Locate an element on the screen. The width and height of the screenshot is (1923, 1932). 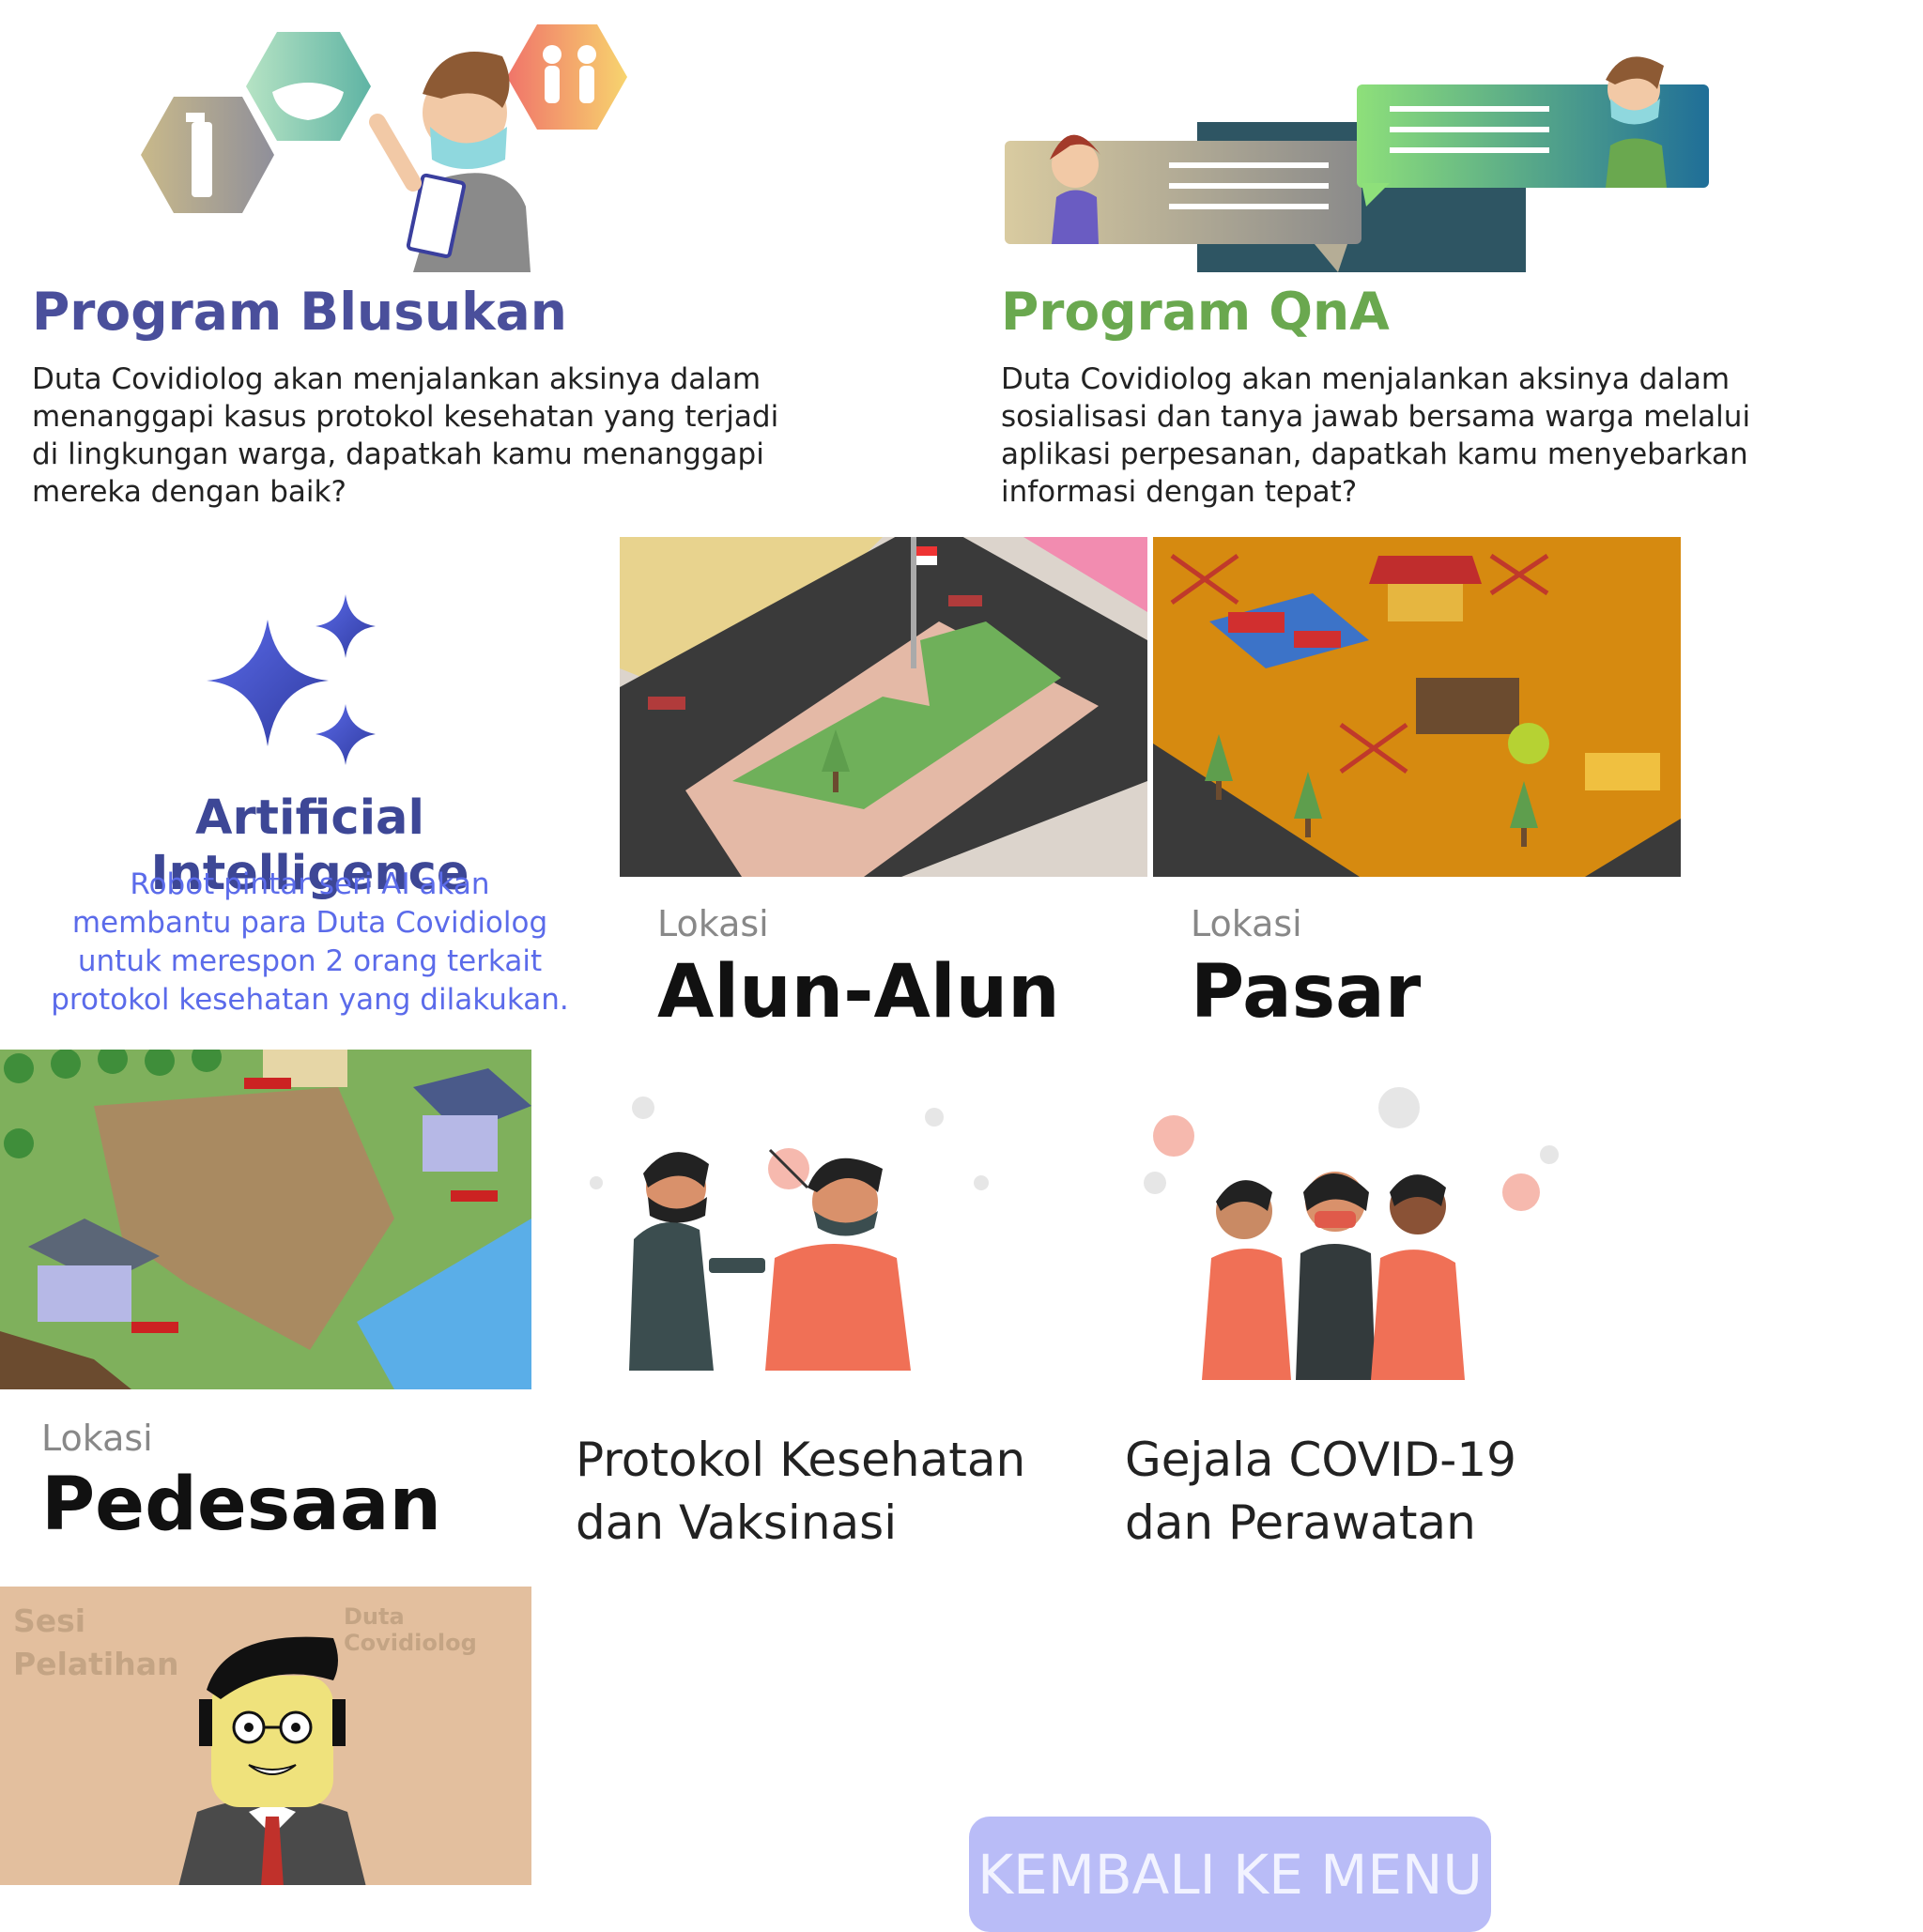
alun-alun-image is located at coordinates (884, 707).